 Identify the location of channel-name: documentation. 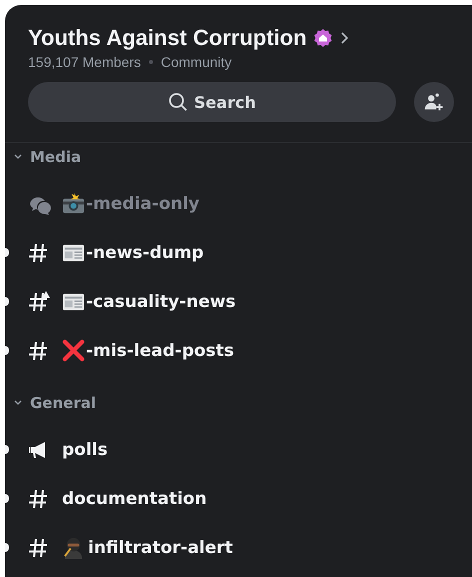
(134, 498).